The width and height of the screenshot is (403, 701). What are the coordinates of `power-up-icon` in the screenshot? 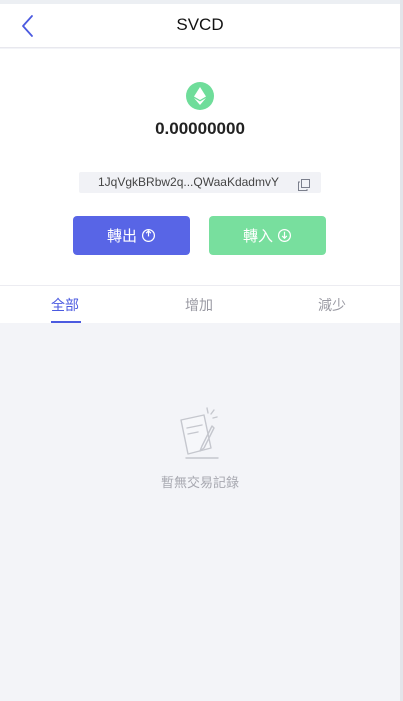 It's located at (148, 235).